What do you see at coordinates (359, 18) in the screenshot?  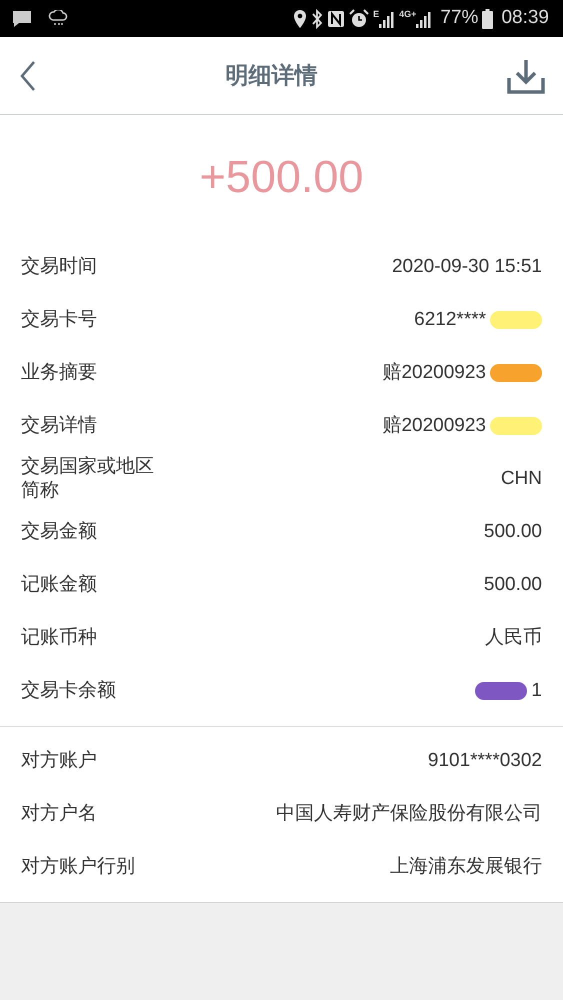 I see `alarm-clock-icon` at bounding box center [359, 18].